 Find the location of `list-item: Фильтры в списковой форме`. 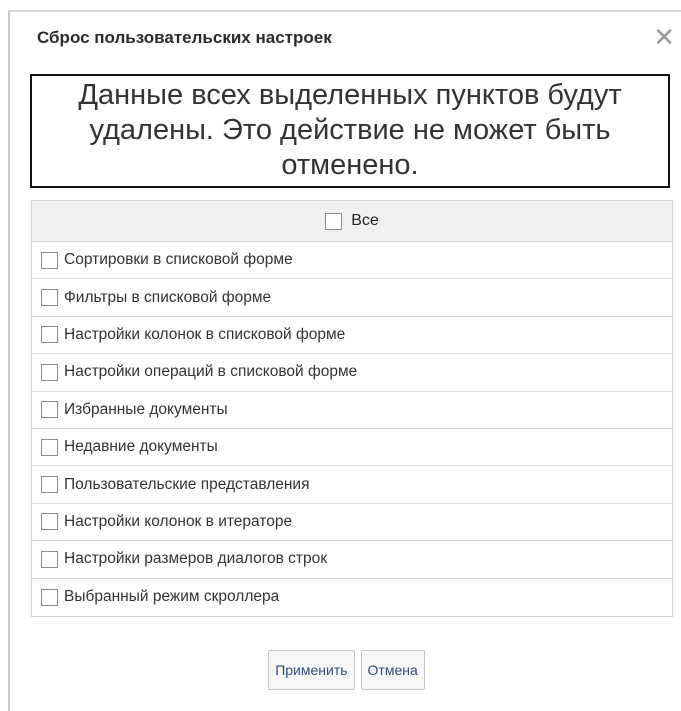

list-item: Фильтры в списковой форме is located at coordinates (352, 298).